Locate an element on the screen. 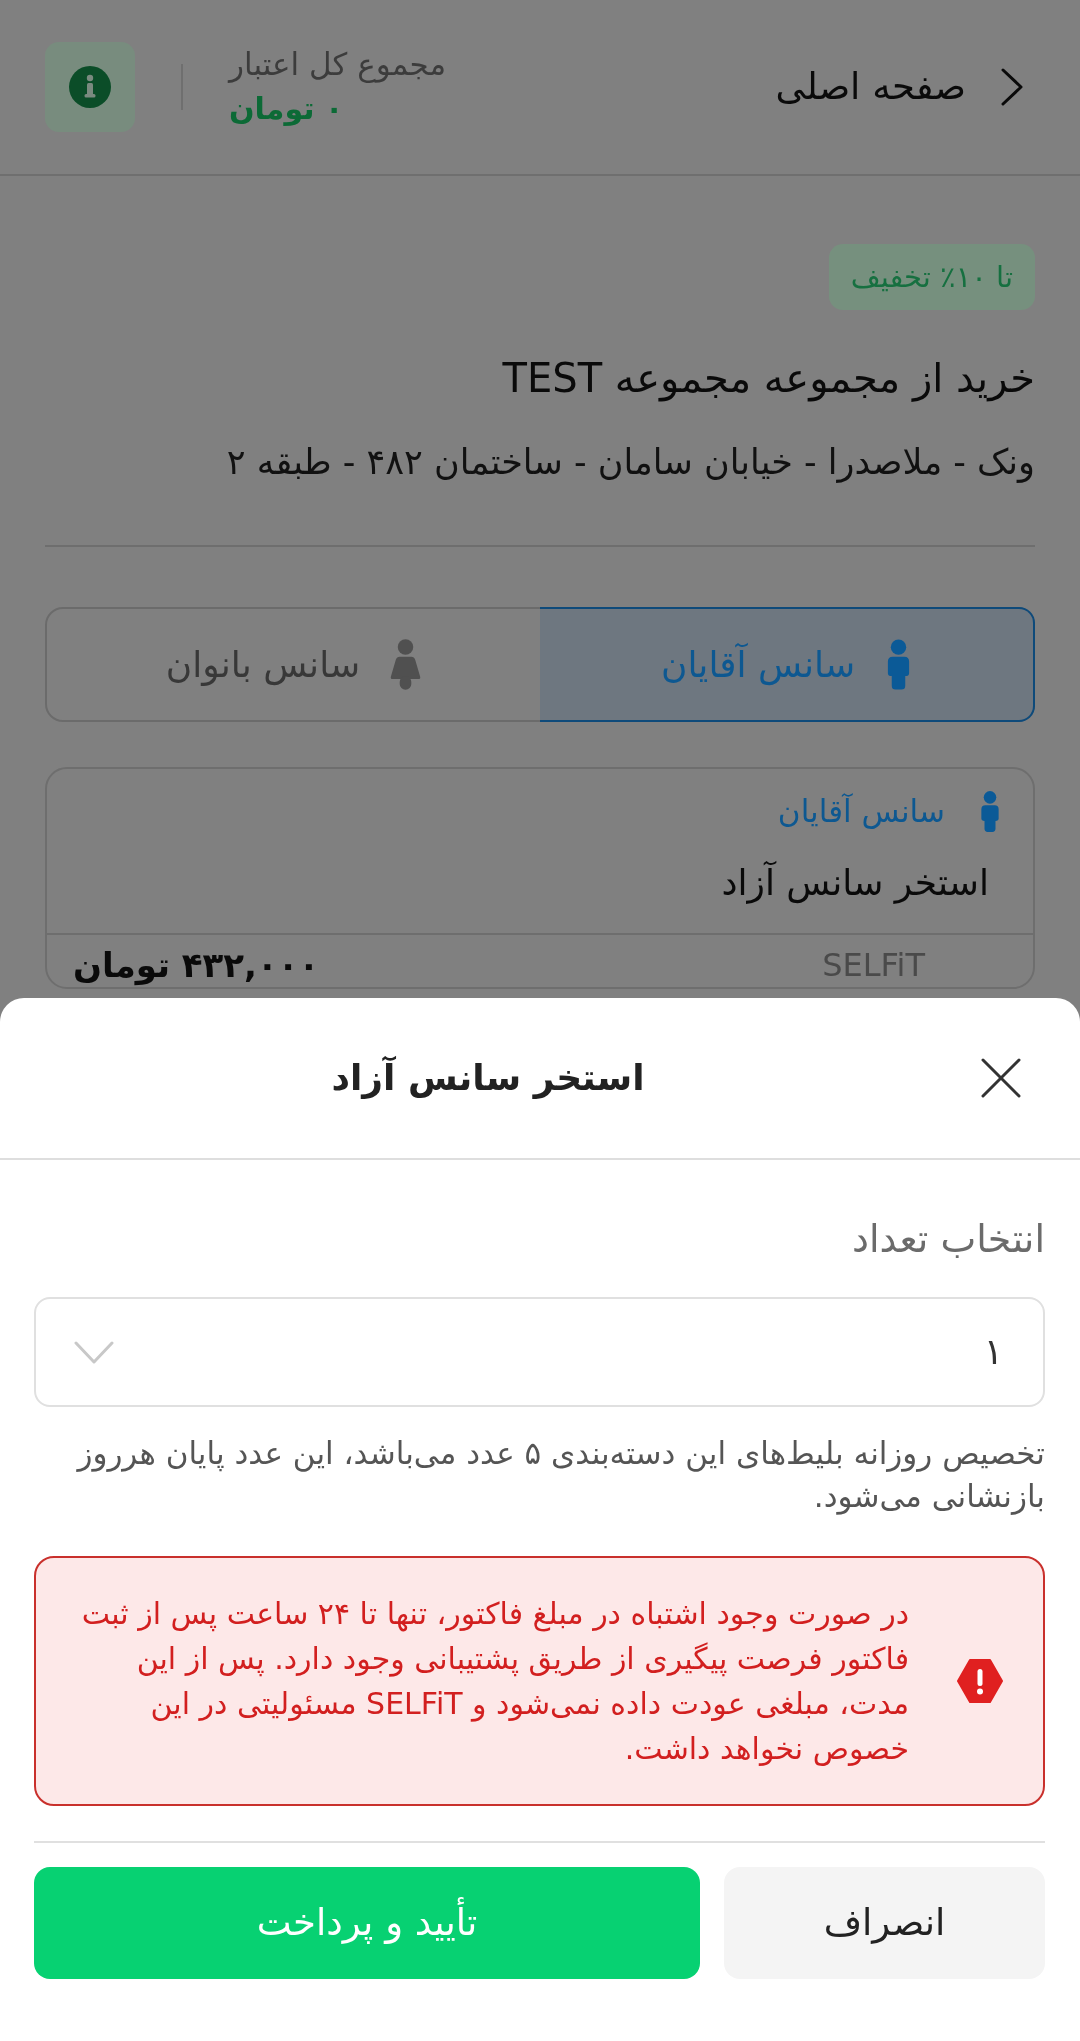 This screenshot has width=1080, height=2041. session-tab: سانس بانوان is located at coordinates (293, 664).